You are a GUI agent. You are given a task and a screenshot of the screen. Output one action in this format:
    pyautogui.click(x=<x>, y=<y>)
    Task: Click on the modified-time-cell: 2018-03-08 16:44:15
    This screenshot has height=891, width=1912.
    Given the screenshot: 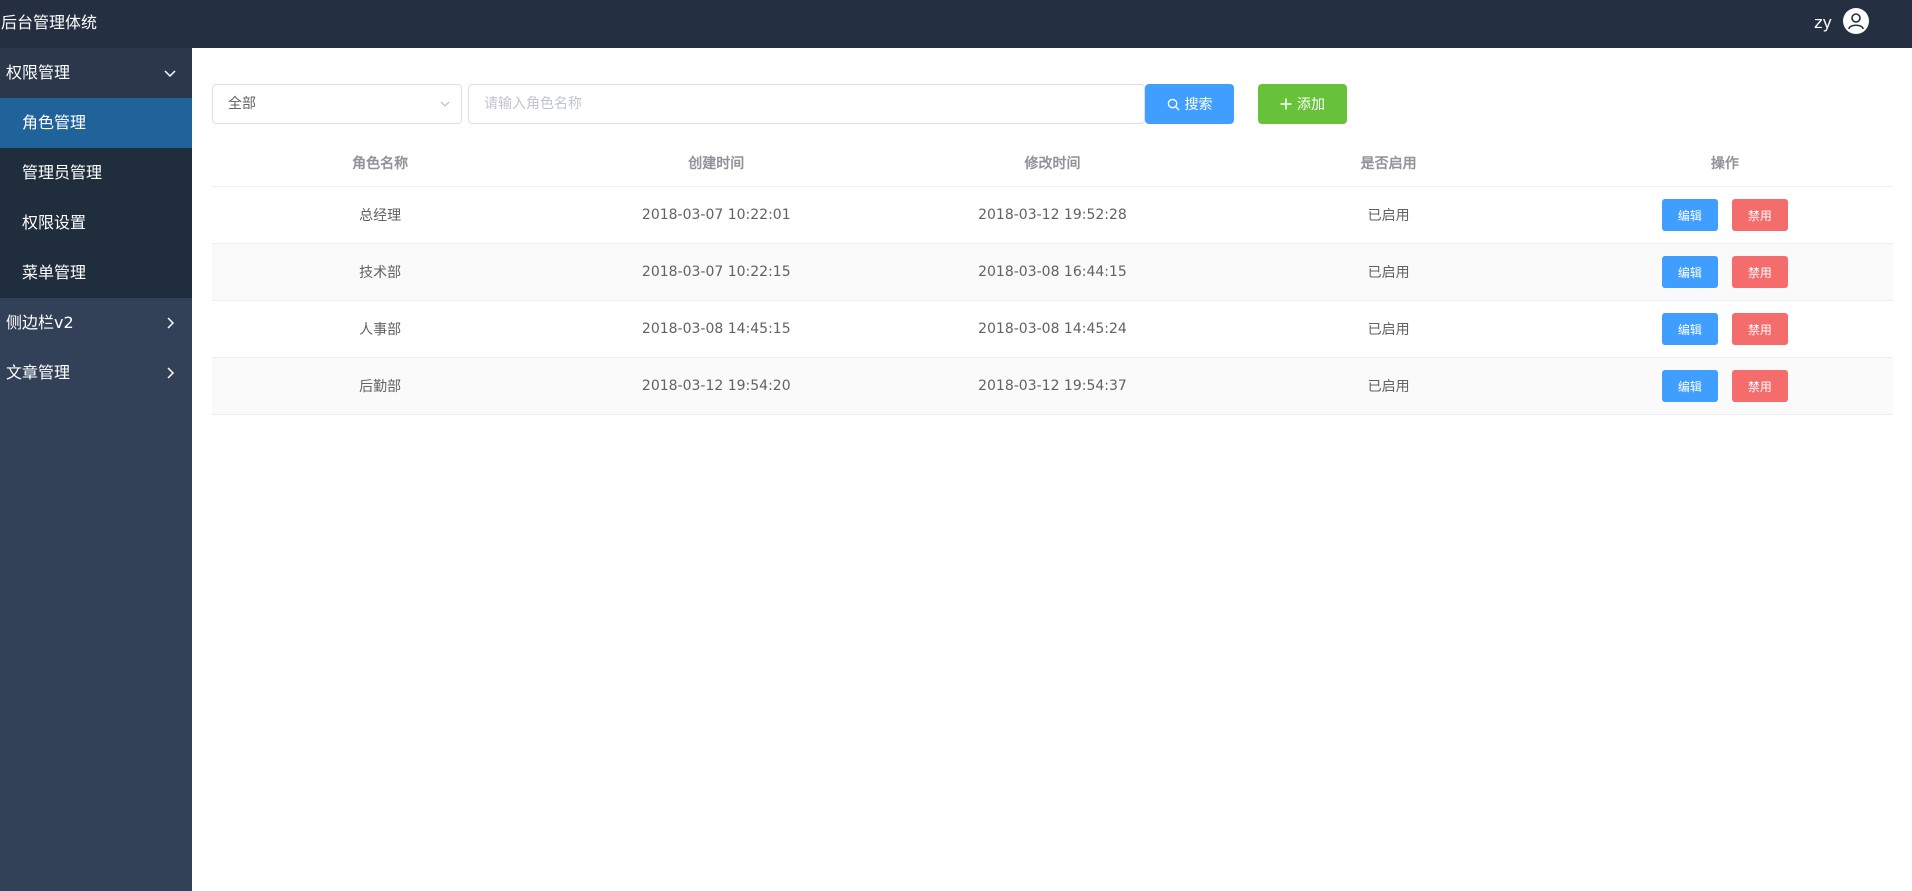 What is the action you would take?
    pyautogui.click(x=1052, y=272)
    